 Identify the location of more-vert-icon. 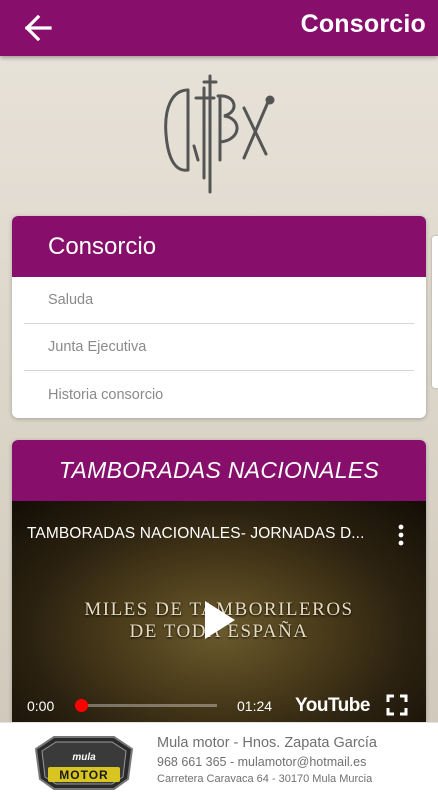
(401, 535).